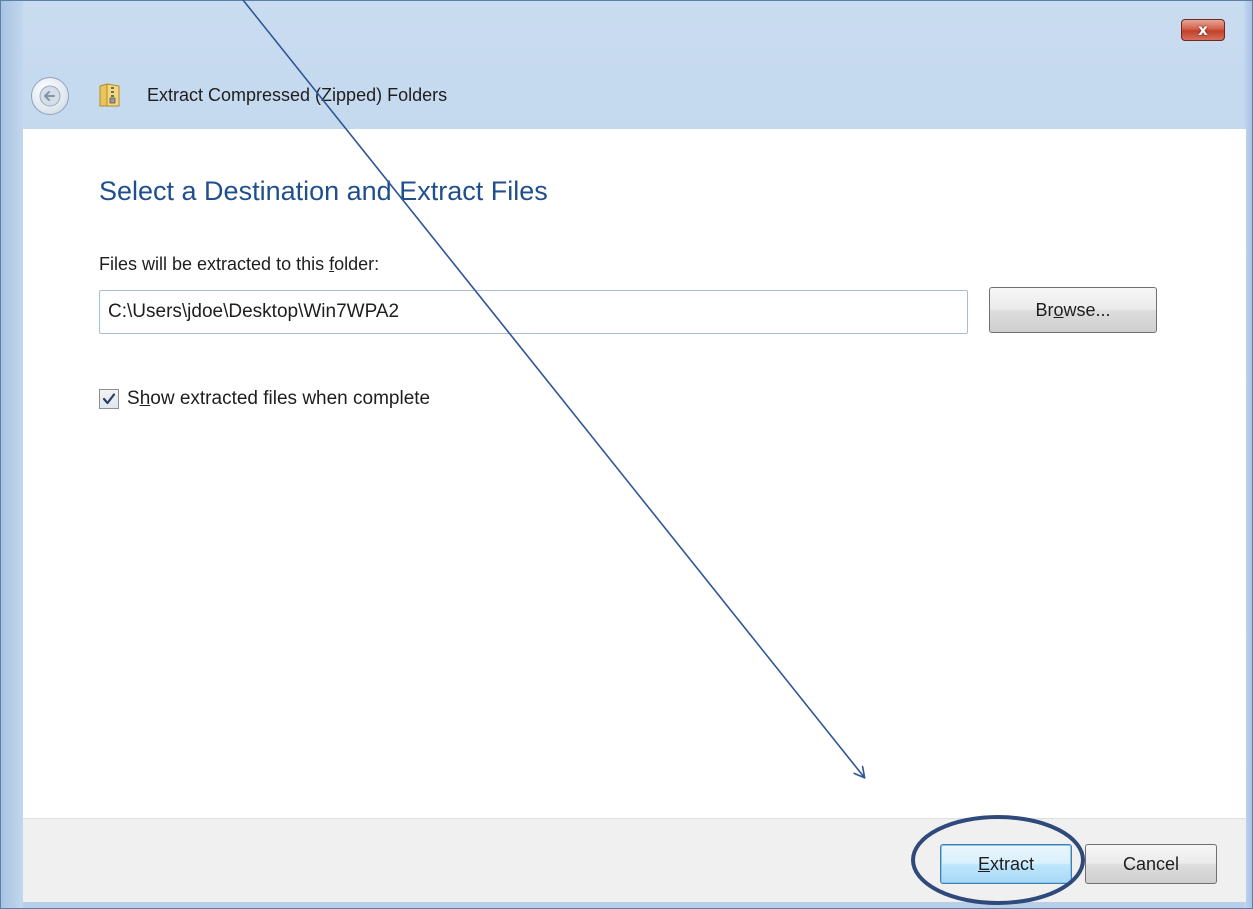  Describe the element at coordinates (110, 95) in the screenshot. I see `zipped-folder-icon` at that location.